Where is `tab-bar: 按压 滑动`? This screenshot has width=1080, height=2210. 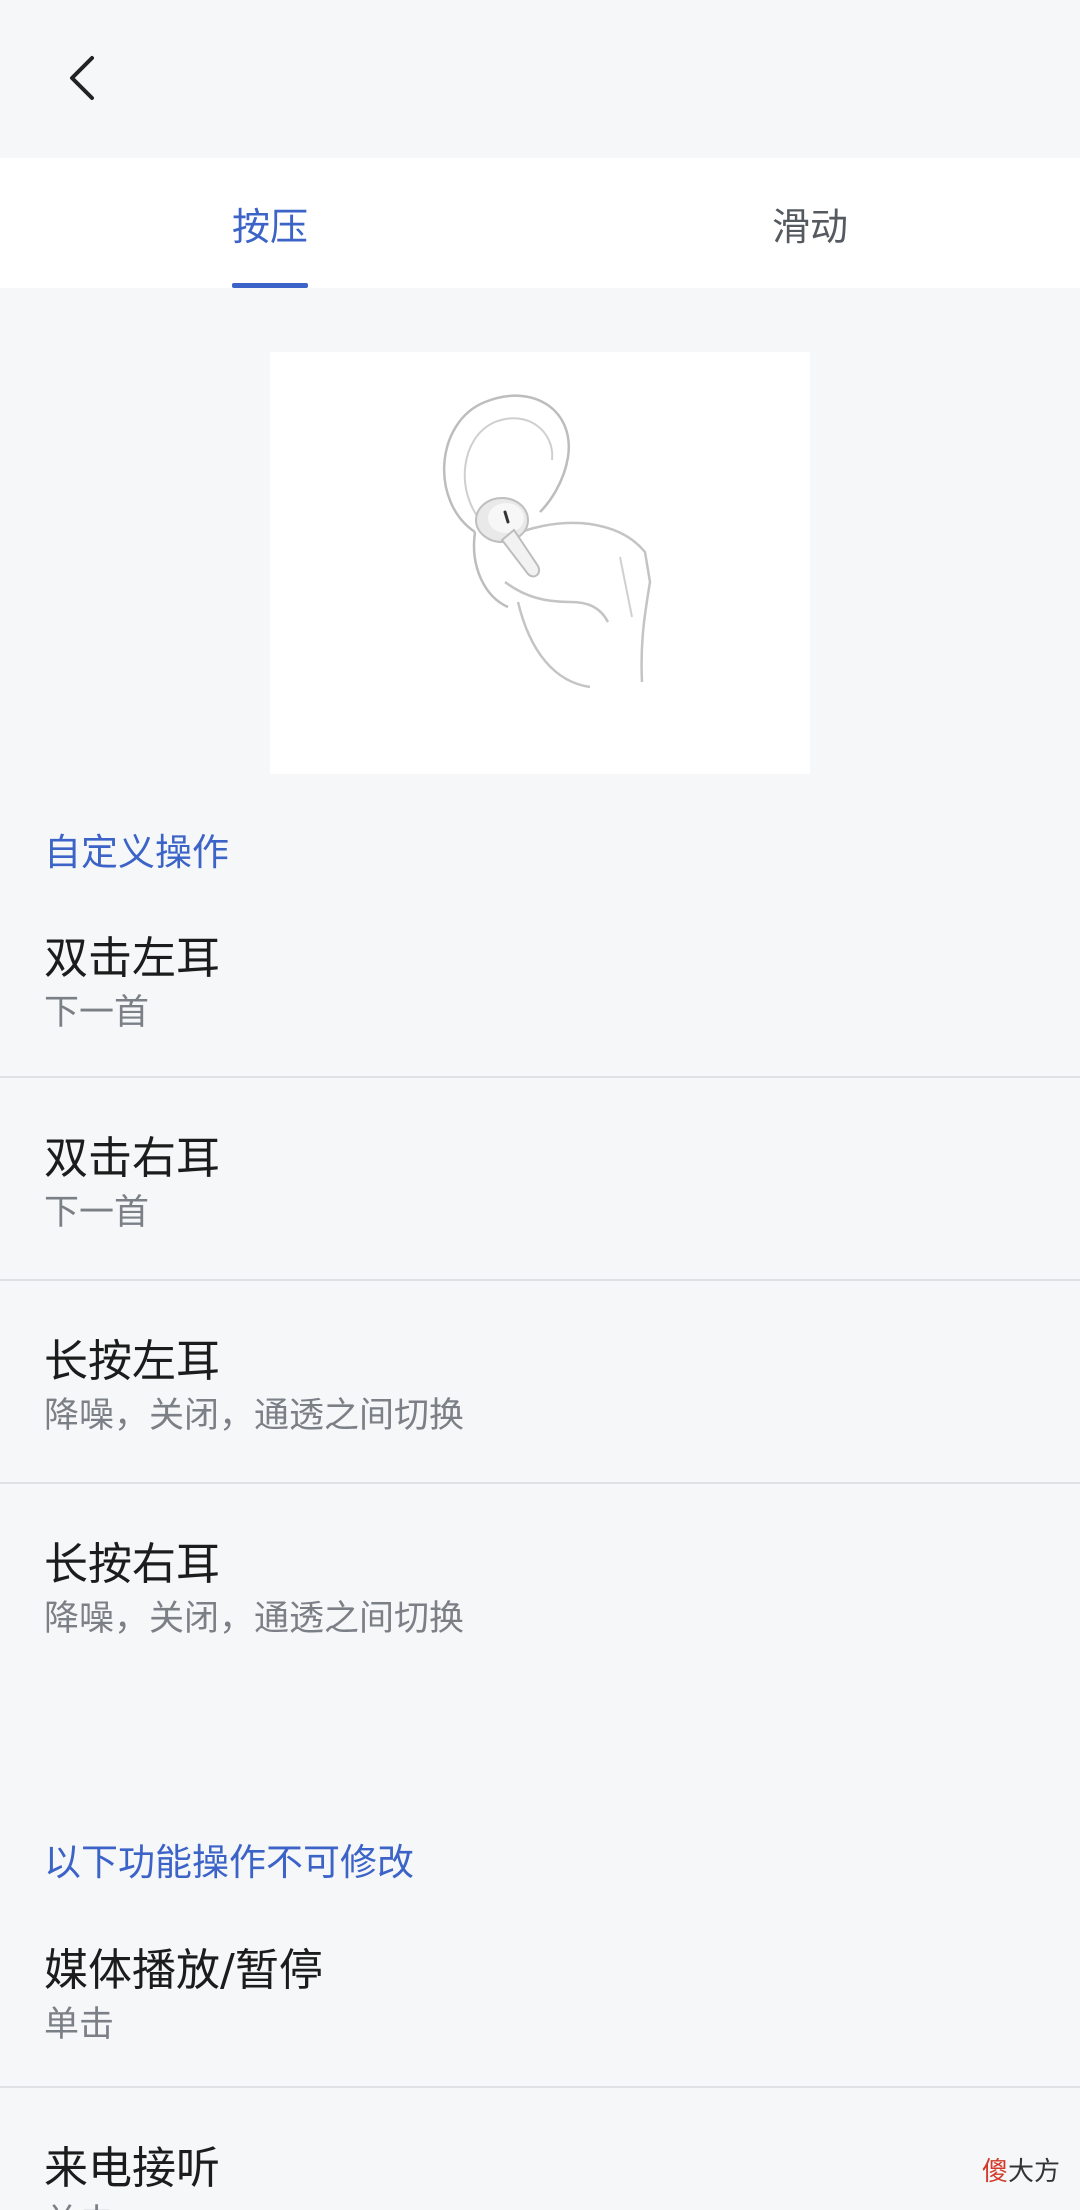
tab-bar: 按压 滑动 is located at coordinates (540, 223).